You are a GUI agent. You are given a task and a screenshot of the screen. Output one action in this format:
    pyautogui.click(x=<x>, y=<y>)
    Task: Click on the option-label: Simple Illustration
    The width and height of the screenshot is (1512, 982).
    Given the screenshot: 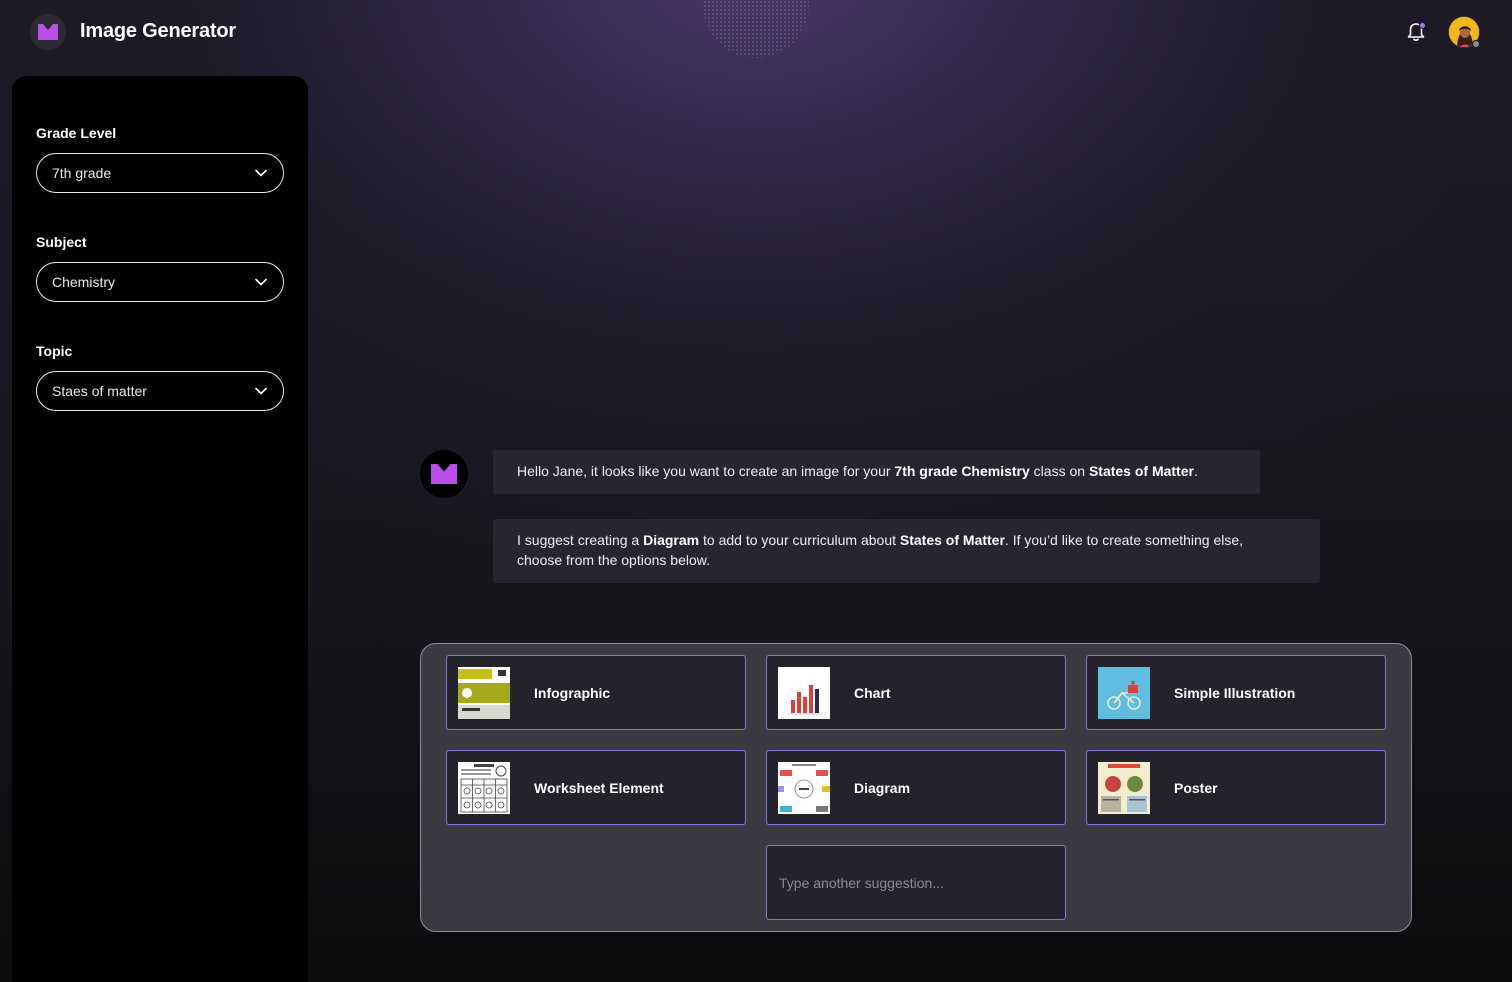 What is the action you would take?
    pyautogui.click(x=1235, y=692)
    